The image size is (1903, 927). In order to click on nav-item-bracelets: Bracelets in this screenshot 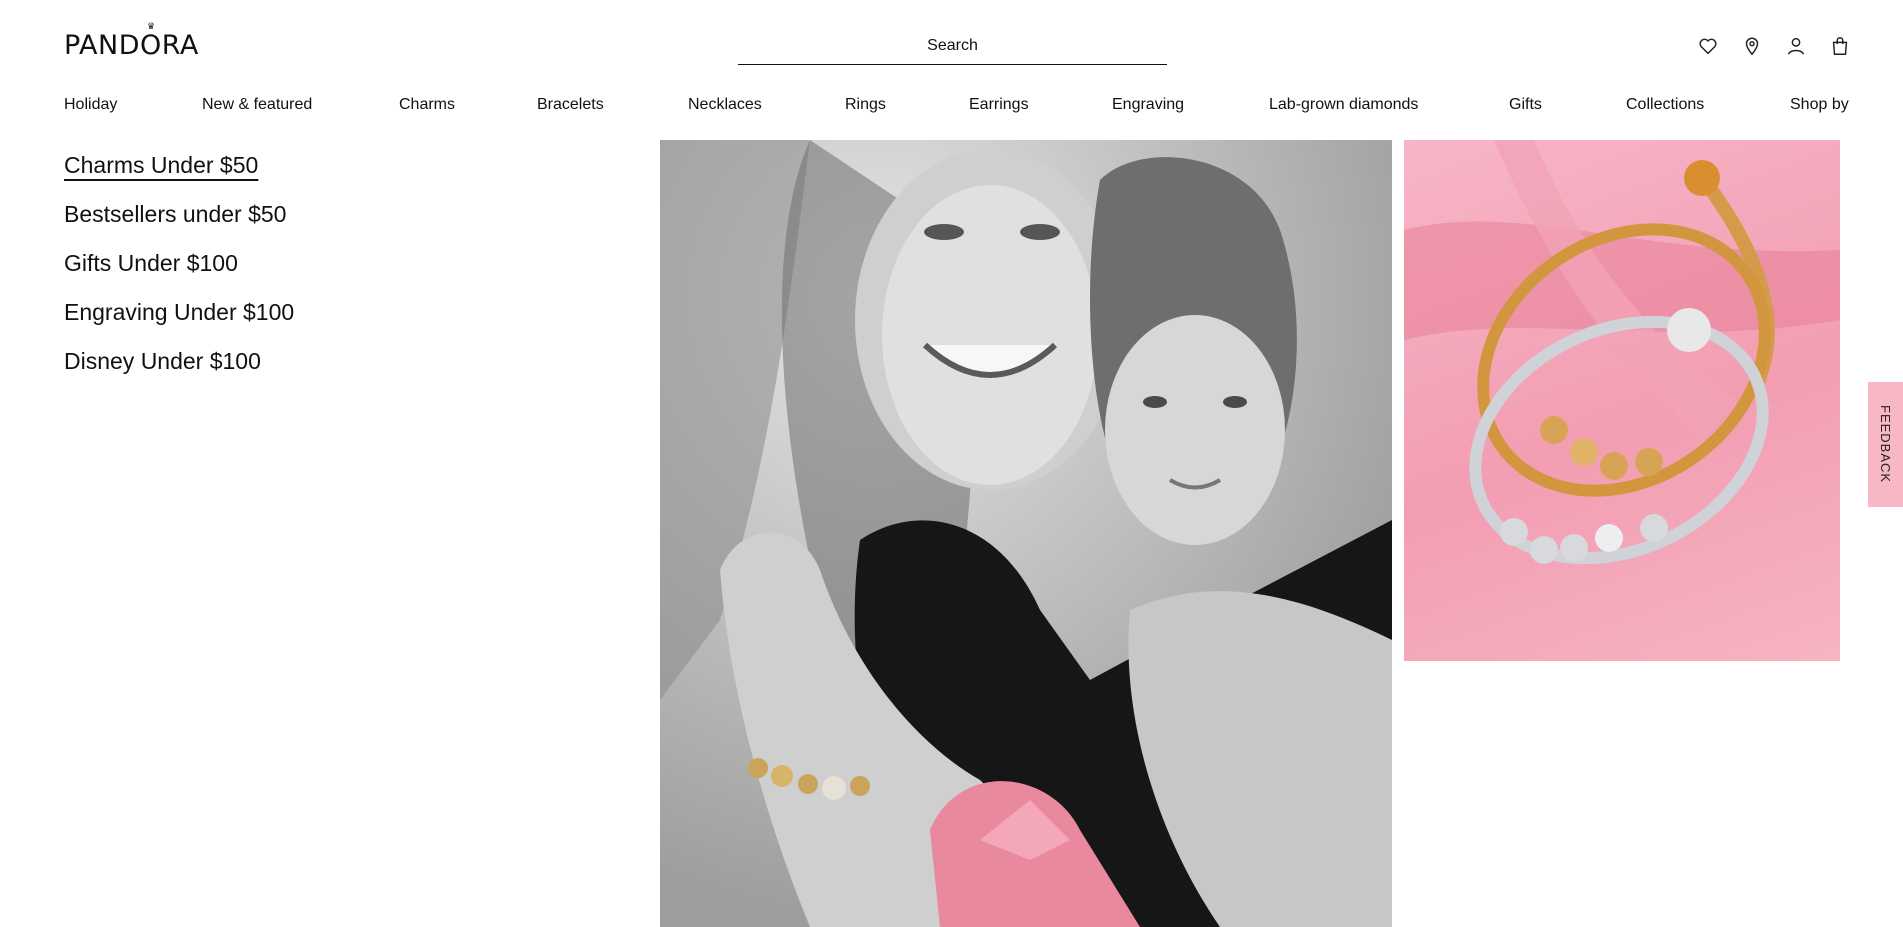, I will do `click(570, 105)`.